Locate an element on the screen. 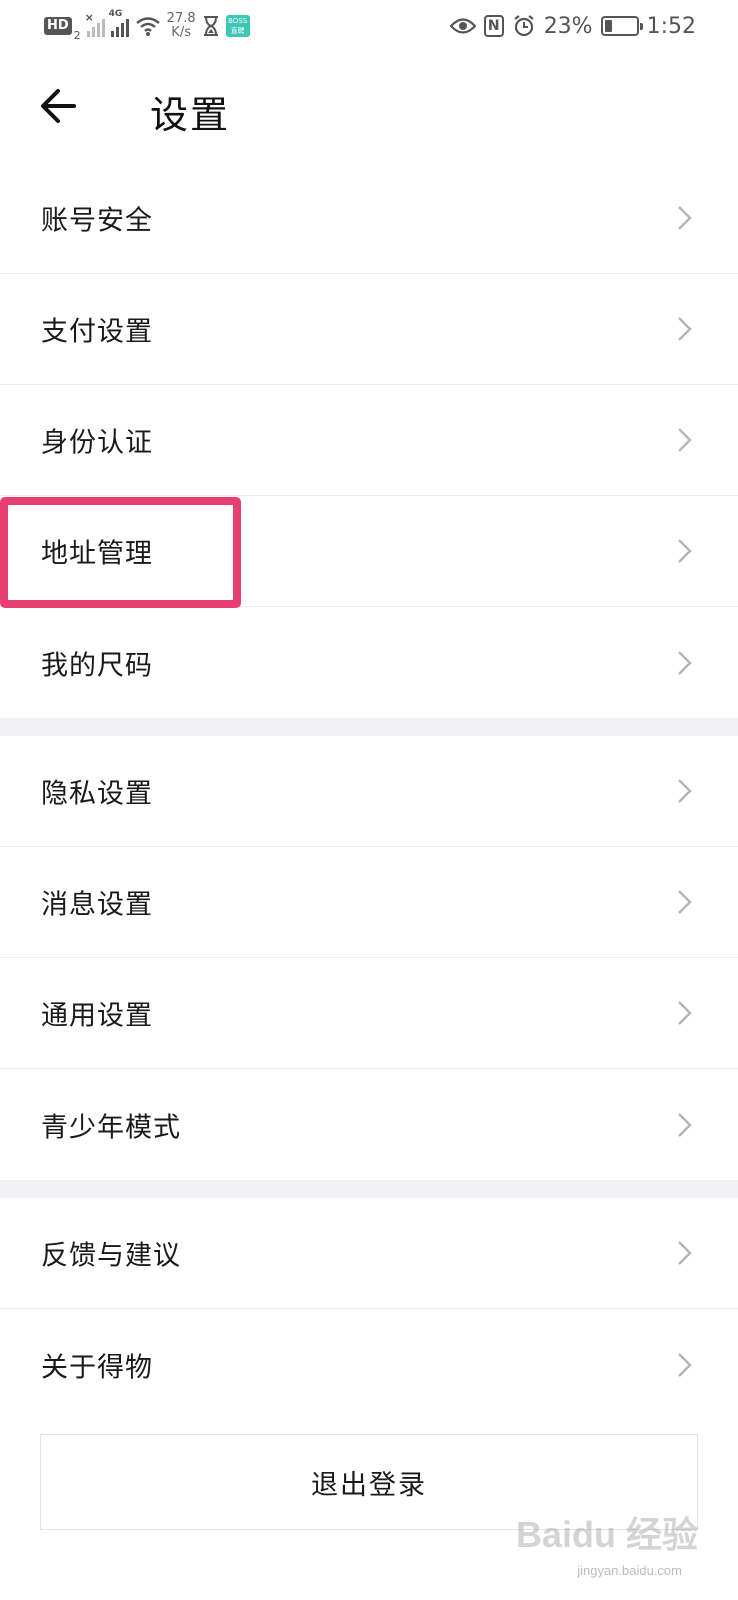 This screenshot has width=738, height=1600. header: 设置 is located at coordinates (369, 110).